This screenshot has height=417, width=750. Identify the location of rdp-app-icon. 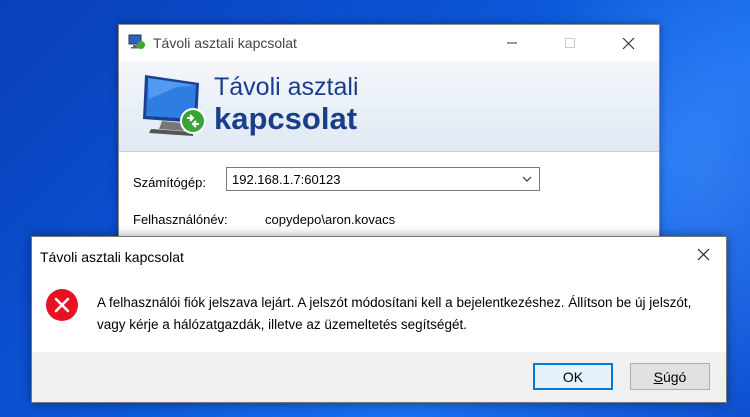
(136, 41).